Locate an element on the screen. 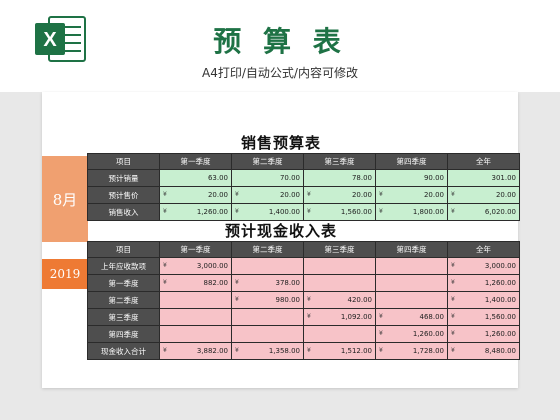  table-row: 第一季度 ¥882.00 ¥378.00 ¥1,260.00 is located at coordinates (303, 283).